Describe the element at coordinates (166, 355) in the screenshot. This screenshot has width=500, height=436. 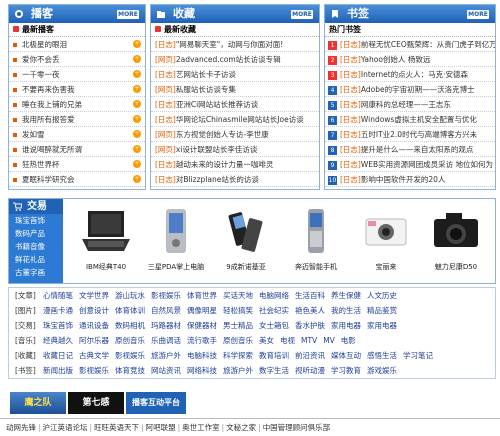
I see `directory-link: 旅游户外` at that location.